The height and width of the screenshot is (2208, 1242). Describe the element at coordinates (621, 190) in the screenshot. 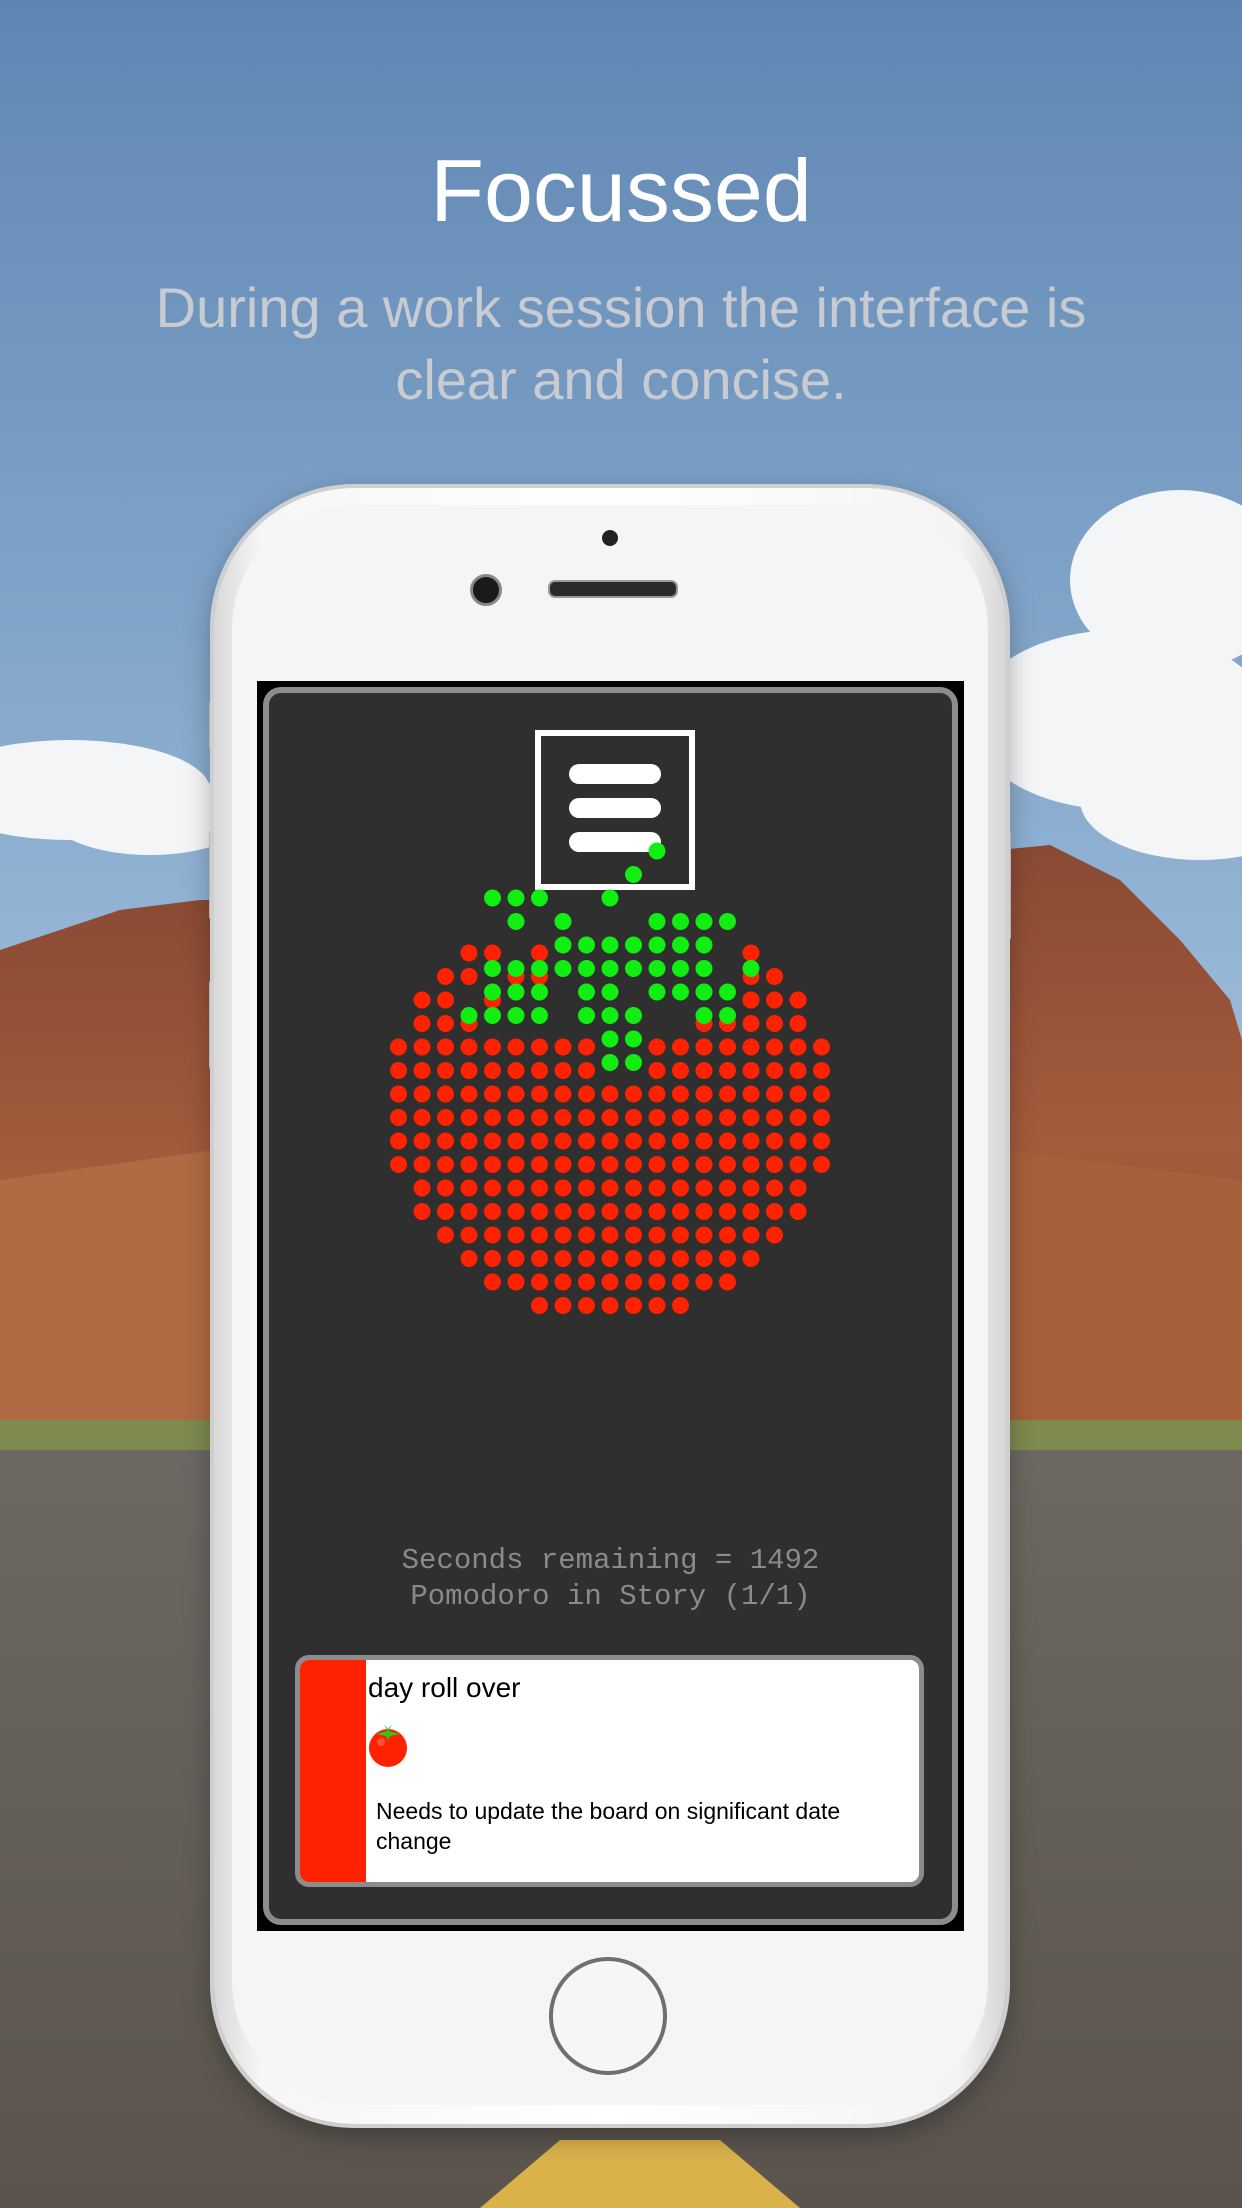

I see `page-title: Focussed` at that location.